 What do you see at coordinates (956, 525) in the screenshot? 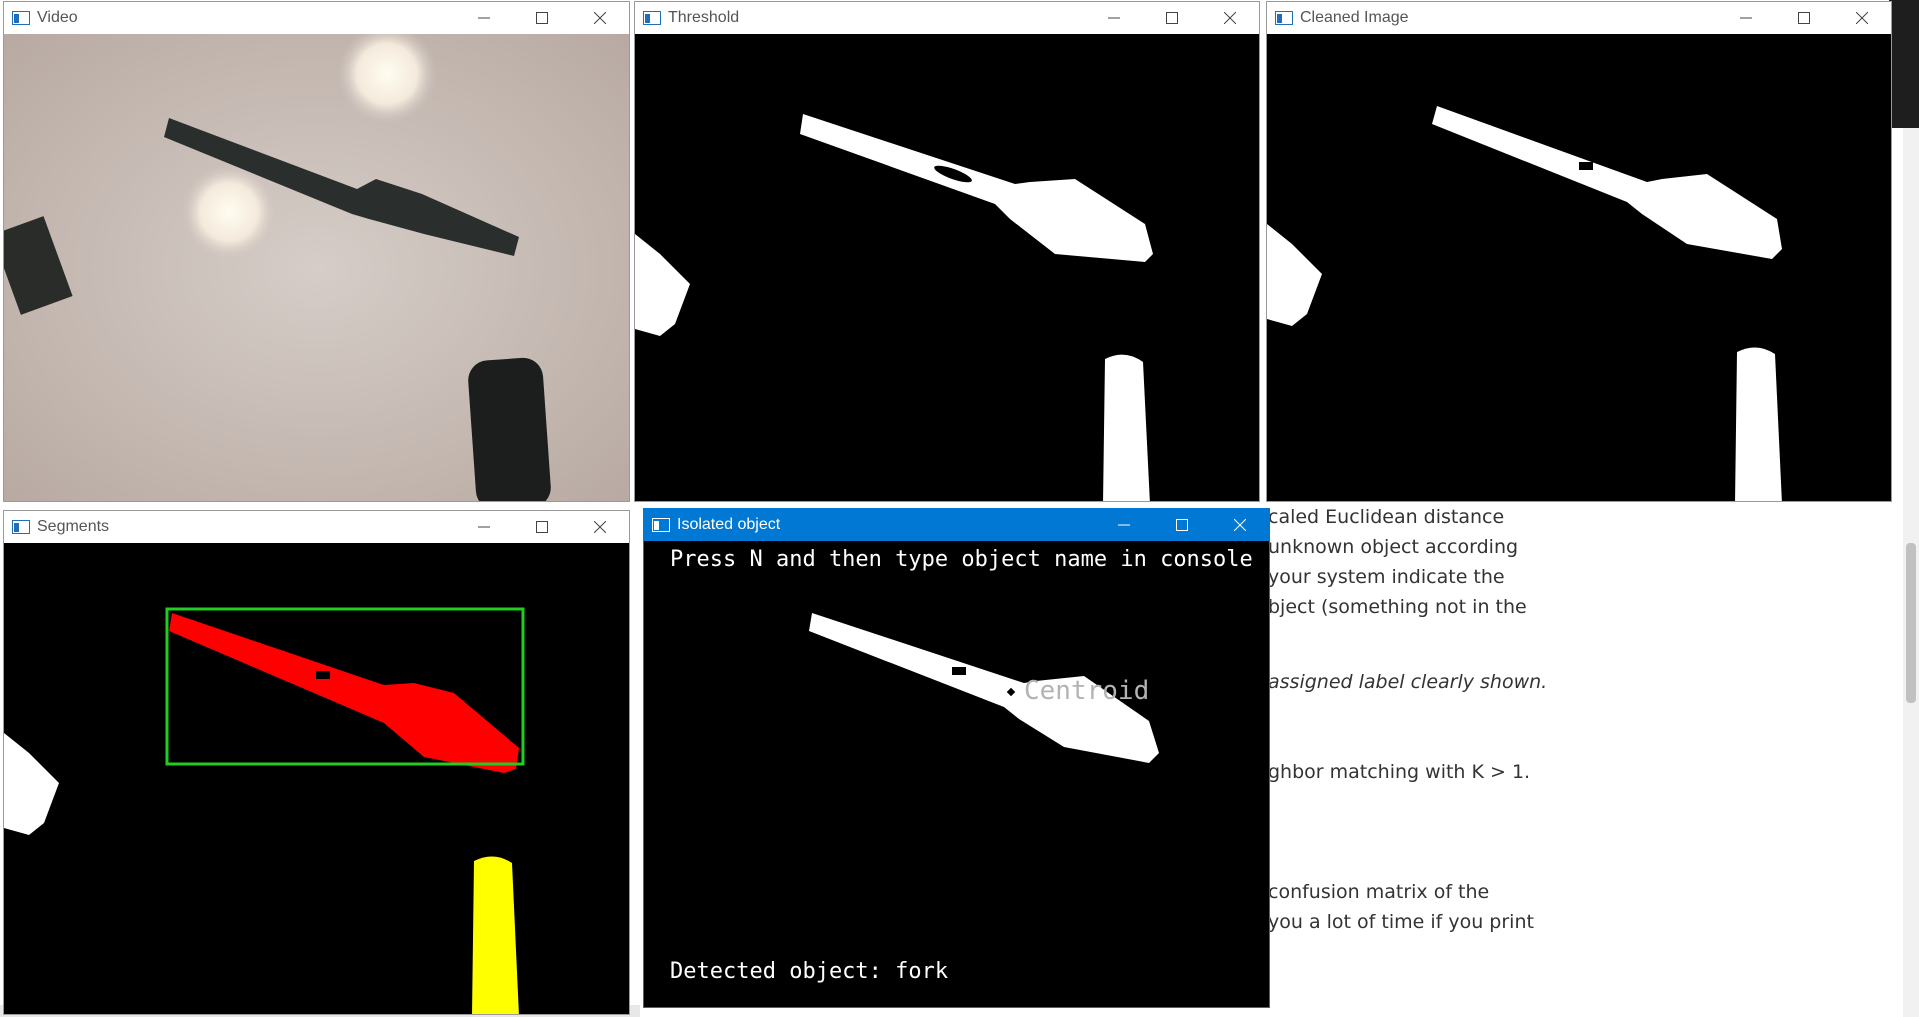
I see `title-bar: Isolated object` at bounding box center [956, 525].